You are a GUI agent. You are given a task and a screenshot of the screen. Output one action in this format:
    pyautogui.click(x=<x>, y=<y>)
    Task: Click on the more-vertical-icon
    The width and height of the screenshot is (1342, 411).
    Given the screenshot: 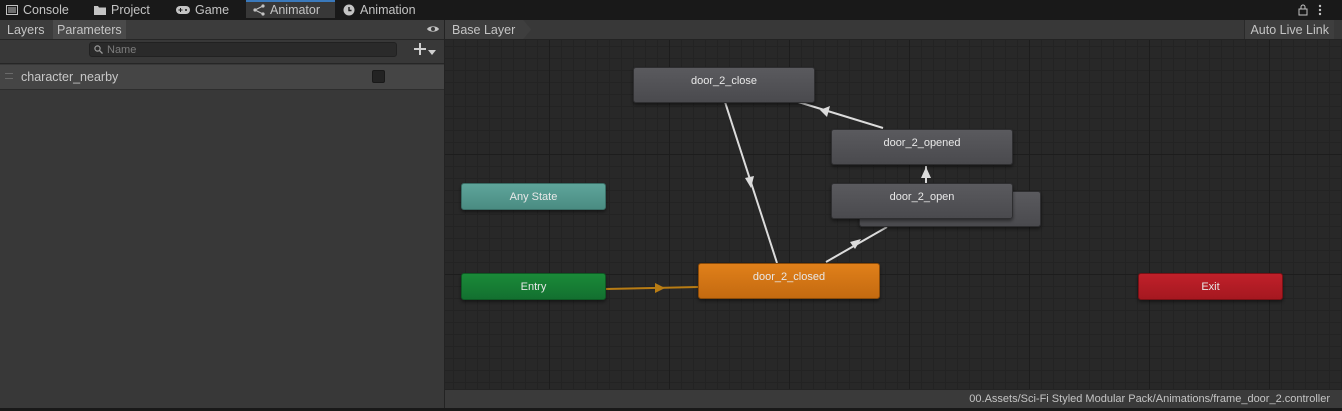 What is the action you would take?
    pyautogui.click(x=1320, y=10)
    